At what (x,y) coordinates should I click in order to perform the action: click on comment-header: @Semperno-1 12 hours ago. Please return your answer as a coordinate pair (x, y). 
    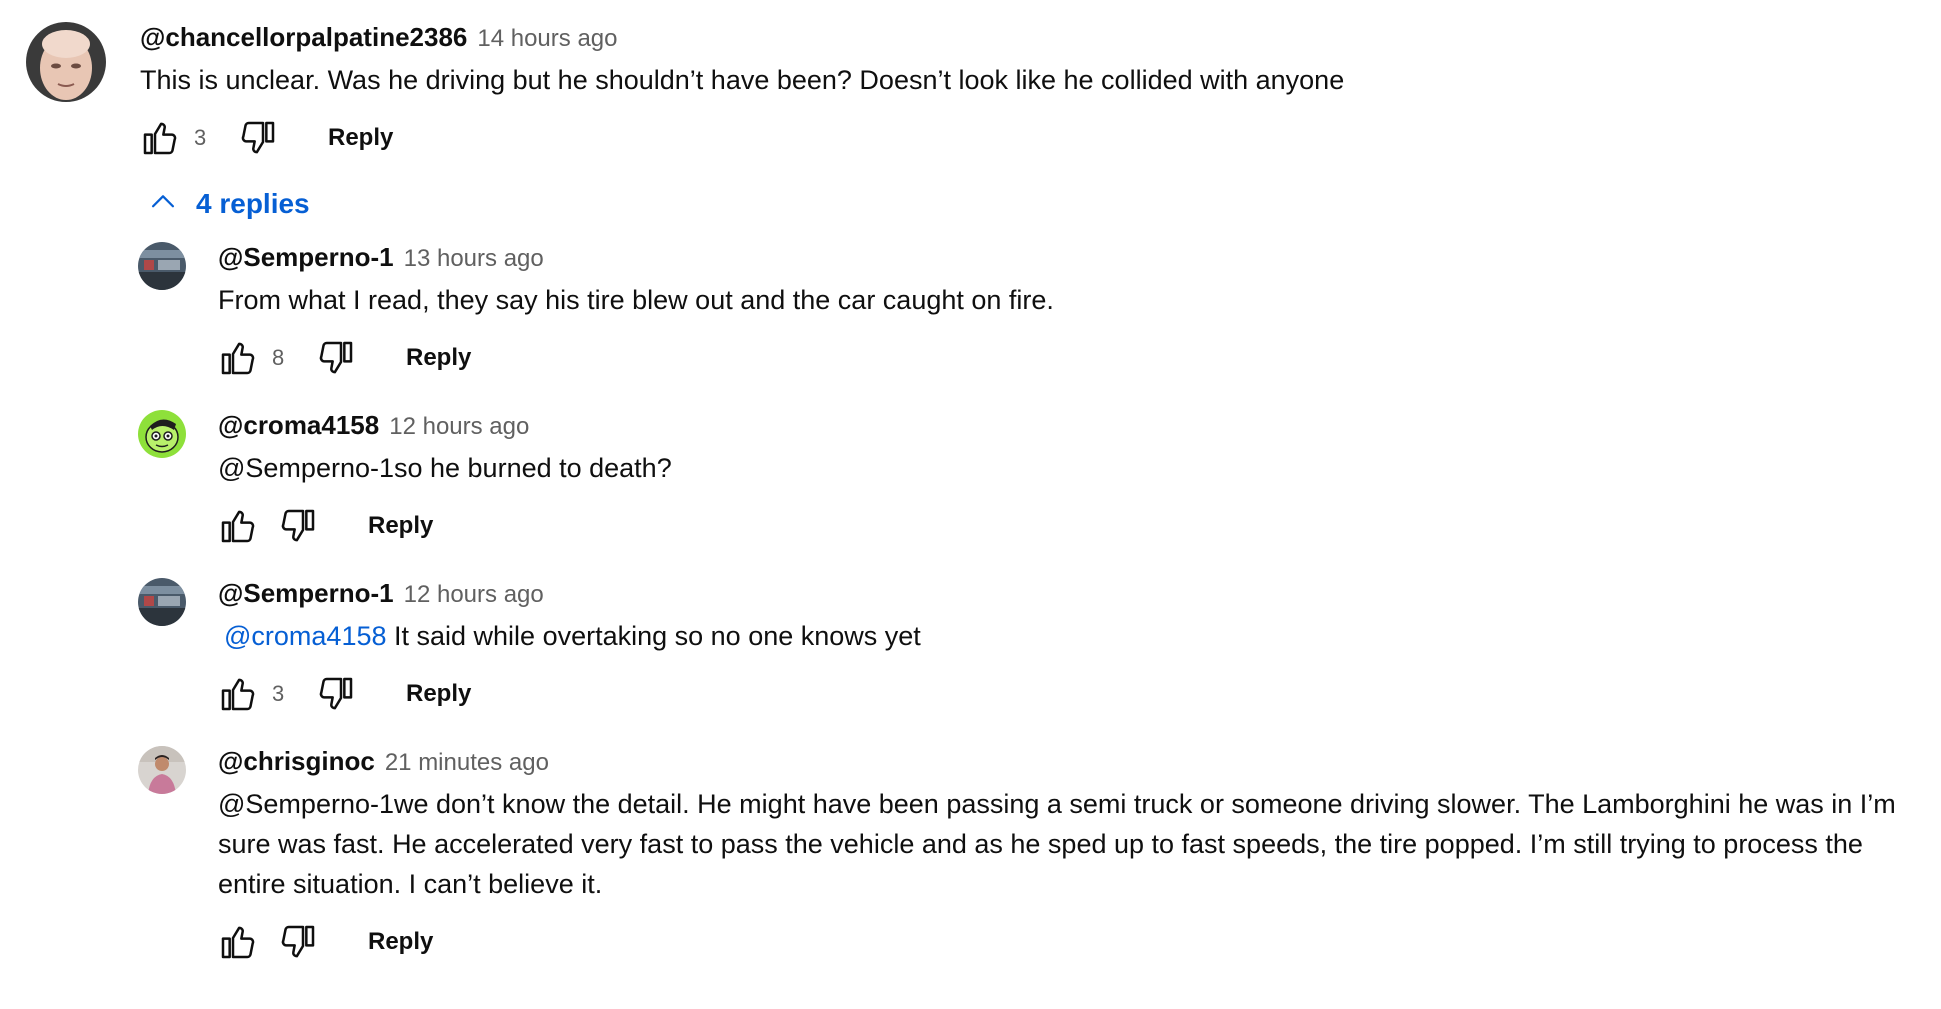
    Looking at the image, I should click on (1072, 593).